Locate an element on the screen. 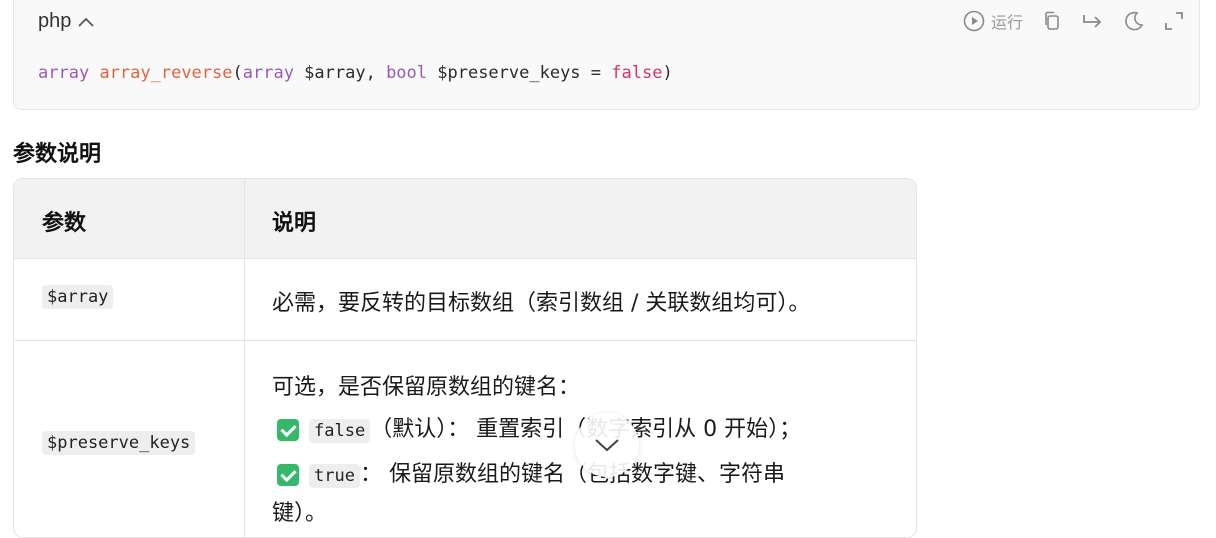 The width and height of the screenshot is (1216, 538). play-circle-icon is located at coordinates (974, 21).